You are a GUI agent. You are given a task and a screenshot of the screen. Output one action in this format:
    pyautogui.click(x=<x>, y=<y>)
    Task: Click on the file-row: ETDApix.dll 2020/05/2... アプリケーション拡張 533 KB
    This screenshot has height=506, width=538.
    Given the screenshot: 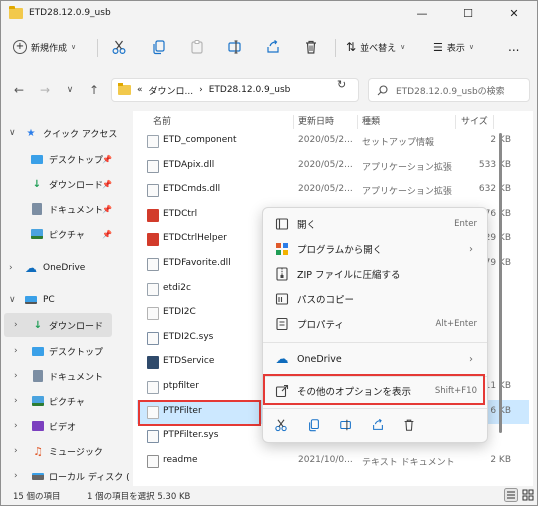 What is the action you would take?
    pyautogui.click(x=333, y=166)
    